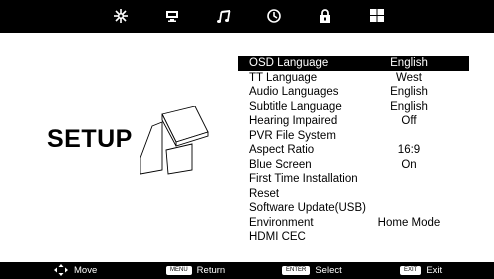 Image resolution: width=494 pixels, height=279 pixels. Describe the element at coordinates (409, 150) in the screenshot. I see `menu-item-value: 16:9` at that location.